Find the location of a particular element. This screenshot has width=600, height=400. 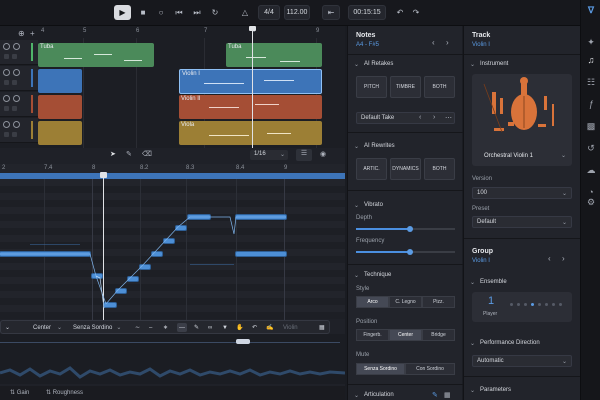

clip-violin-2-b: Violin II is located at coordinates (250, 107).